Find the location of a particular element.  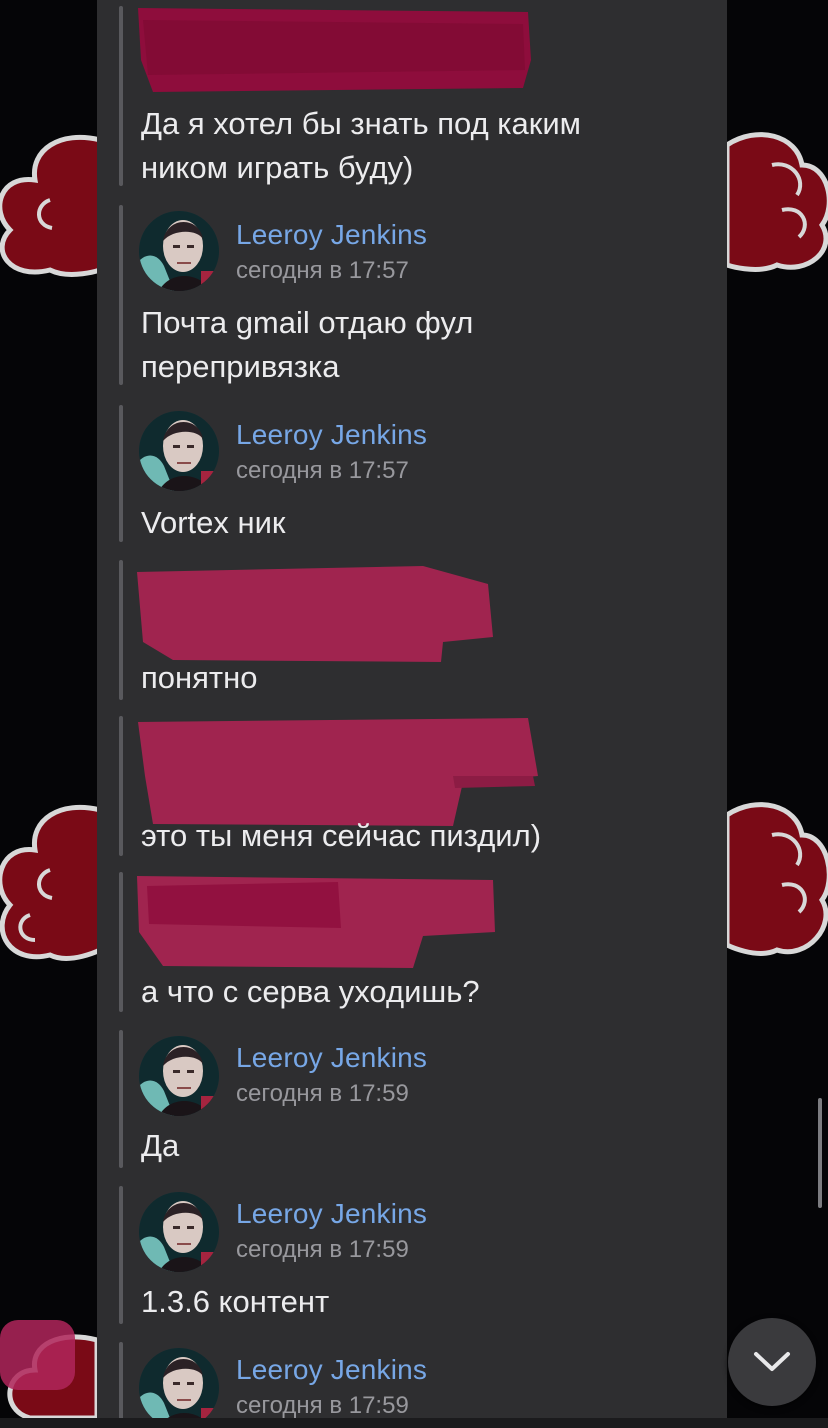

cloud-decoration-right-mid is located at coordinates (777, 879).